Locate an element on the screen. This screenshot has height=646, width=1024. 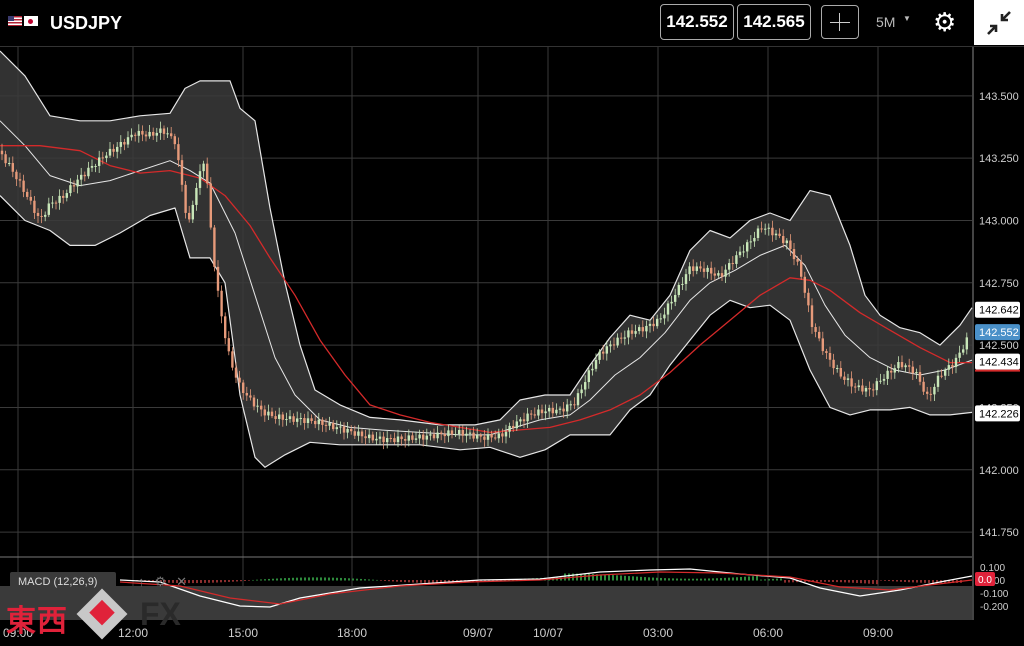
close-icon: ✕ is located at coordinates (181, 581).